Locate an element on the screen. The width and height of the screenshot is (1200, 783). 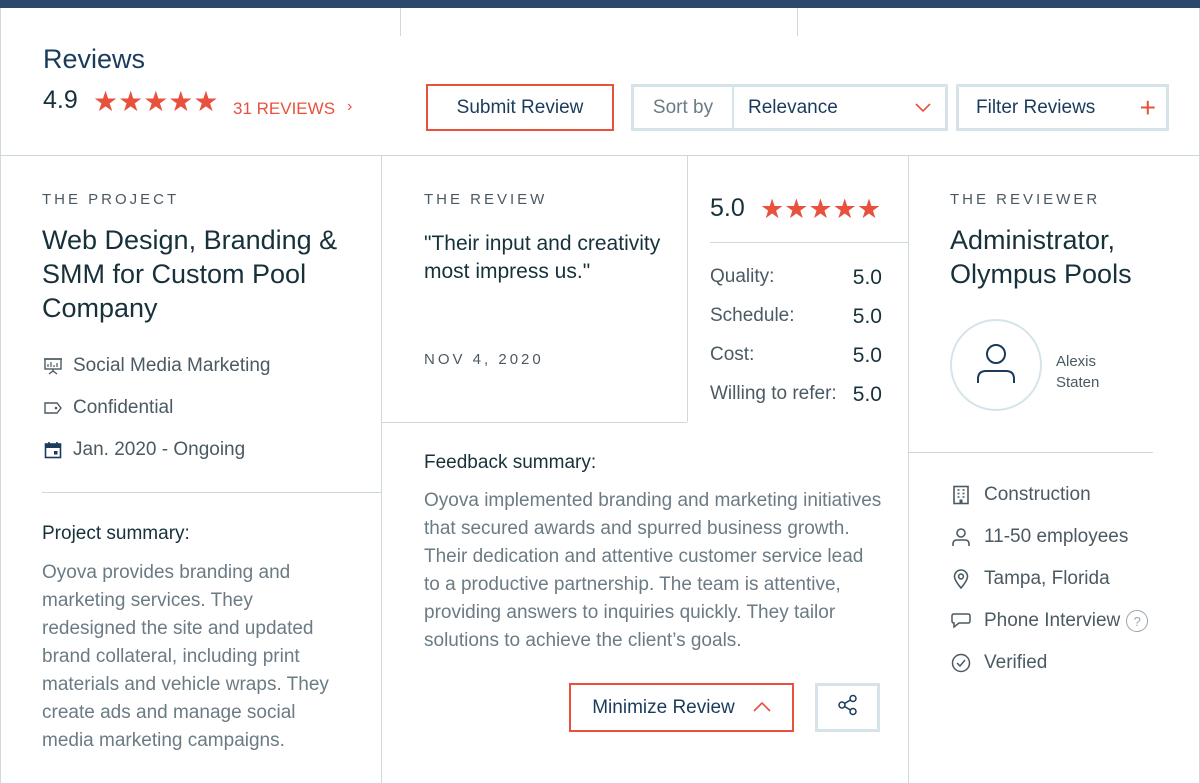
building-icon is located at coordinates (961, 495).